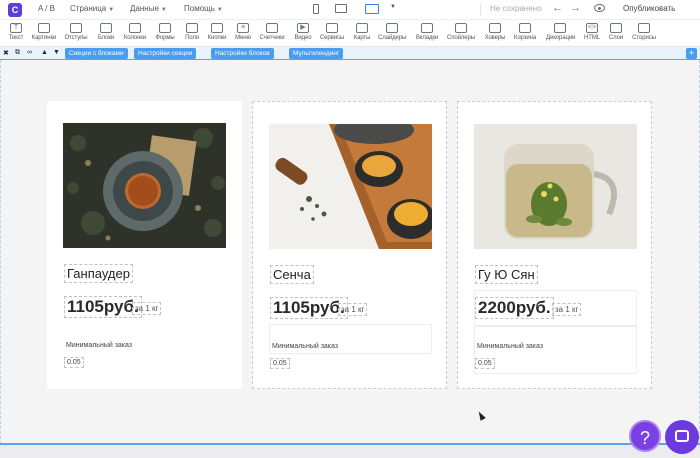  What do you see at coordinates (96, 53) in the screenshot?
I see `sections-with-blocks-button: Секции с блоками` at bounding box center [96, 53].